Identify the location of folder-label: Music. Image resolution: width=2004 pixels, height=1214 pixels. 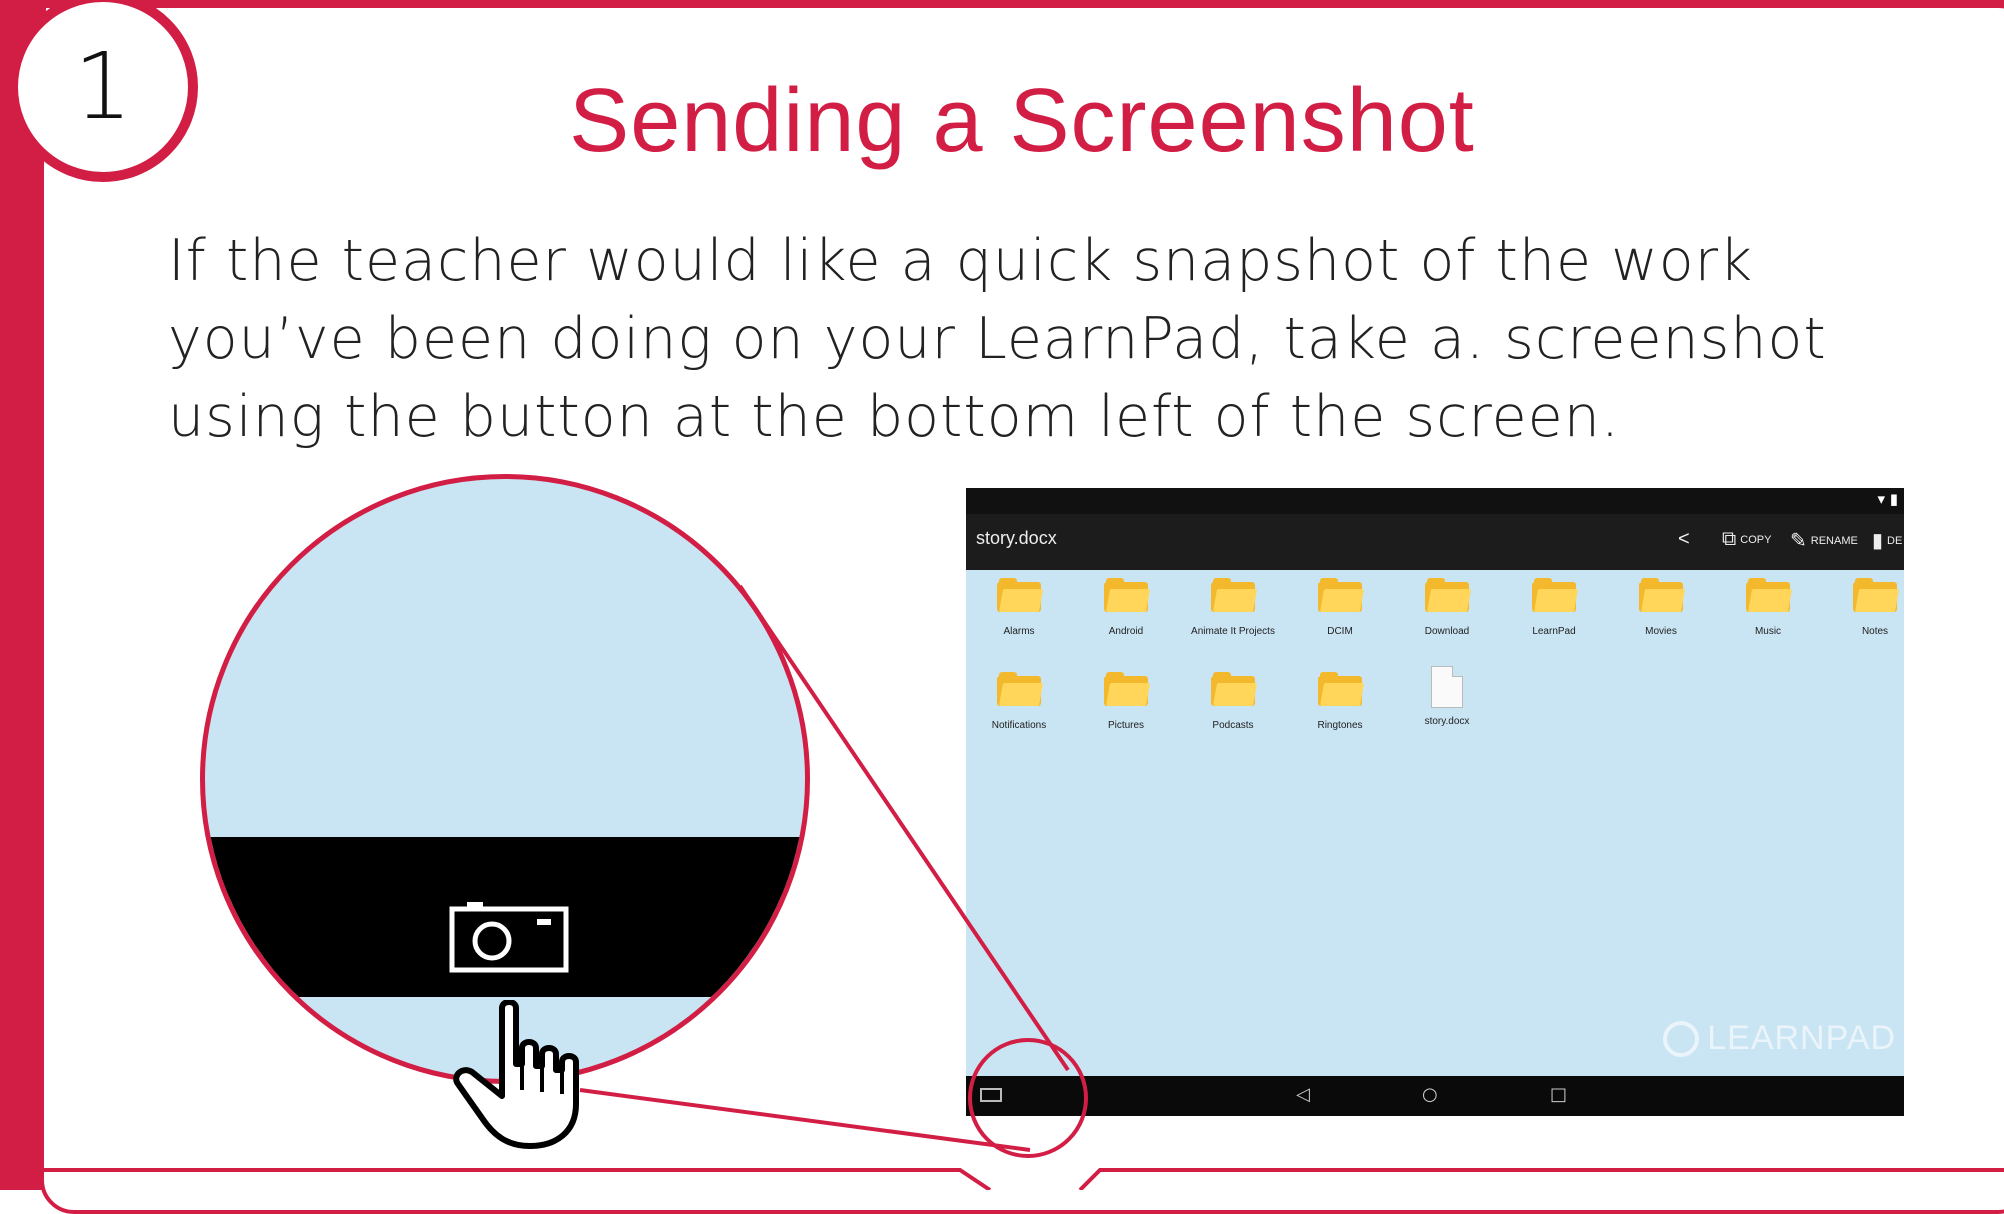
(1768, 631).